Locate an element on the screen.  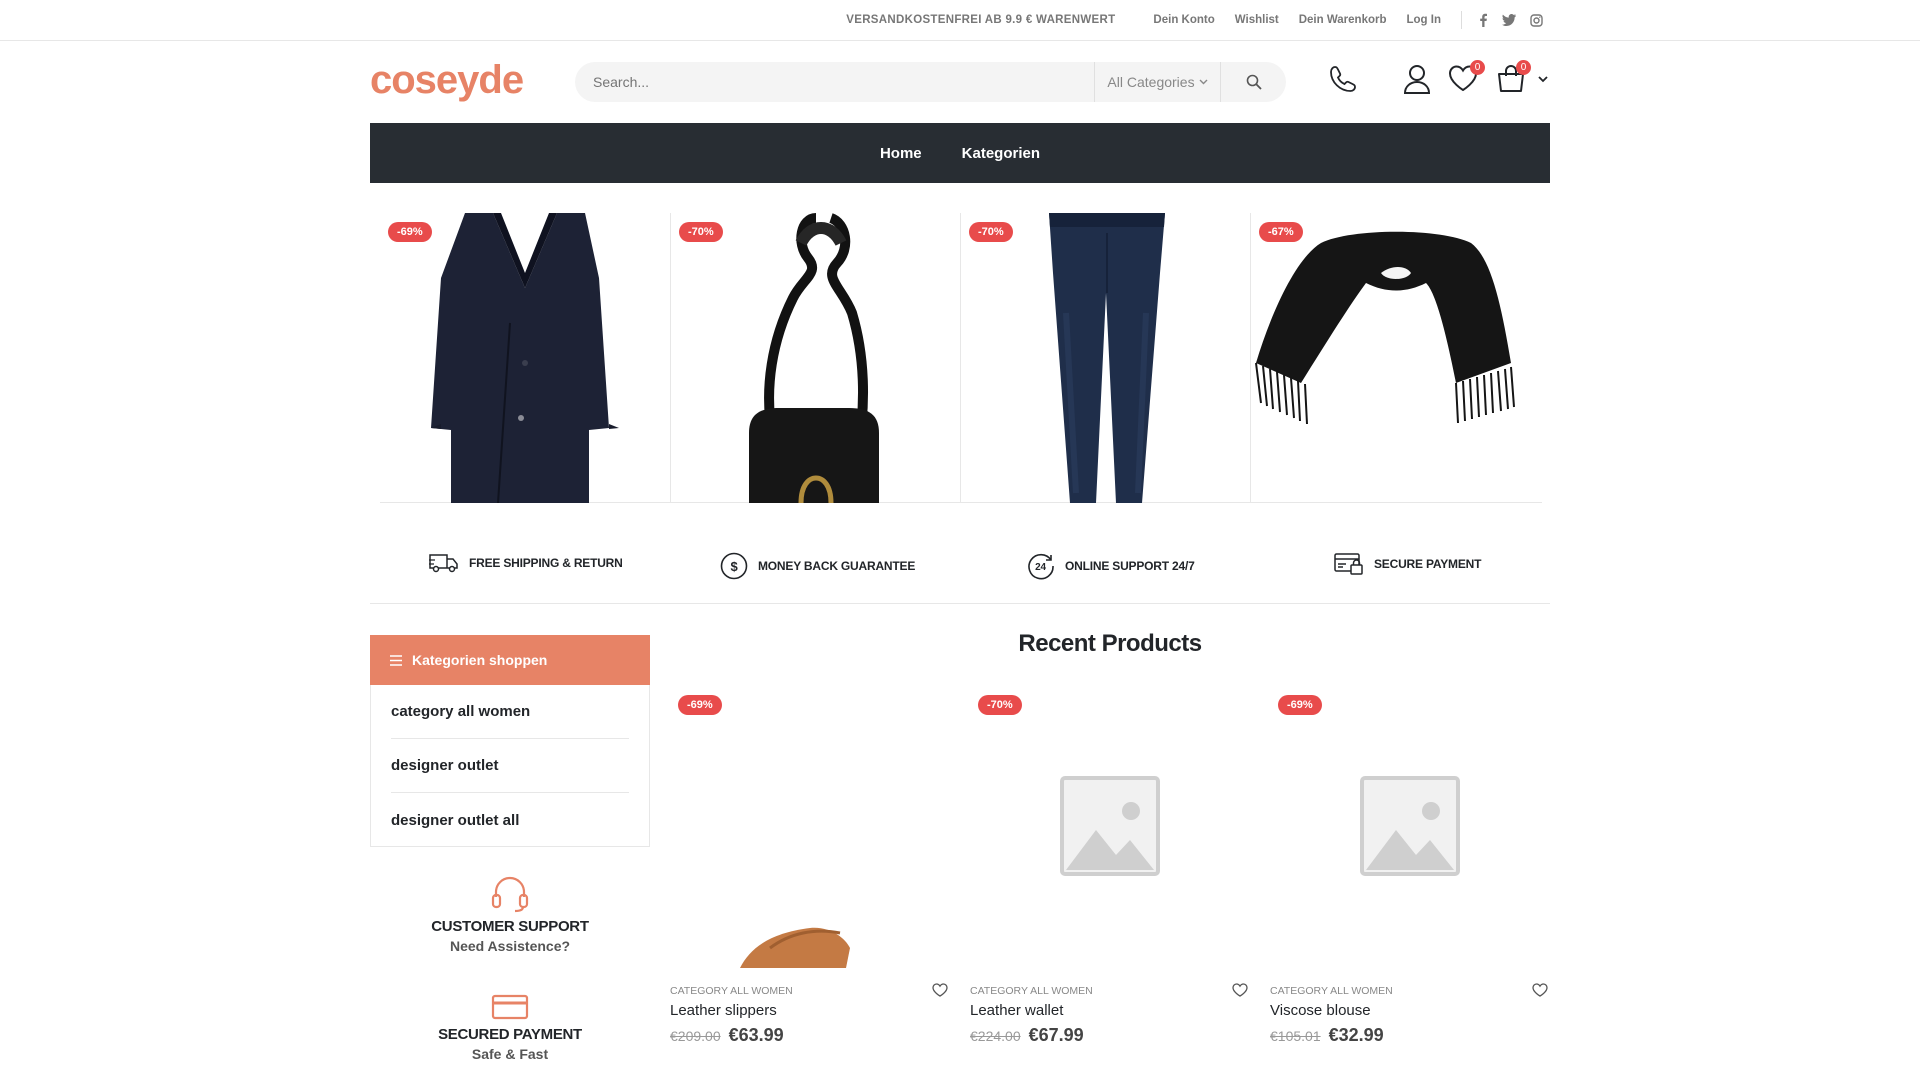
shipping-promo: VERSANDKOSTENFREI AB 9.9 € WARENWERT is located at coordinates (981, 20).